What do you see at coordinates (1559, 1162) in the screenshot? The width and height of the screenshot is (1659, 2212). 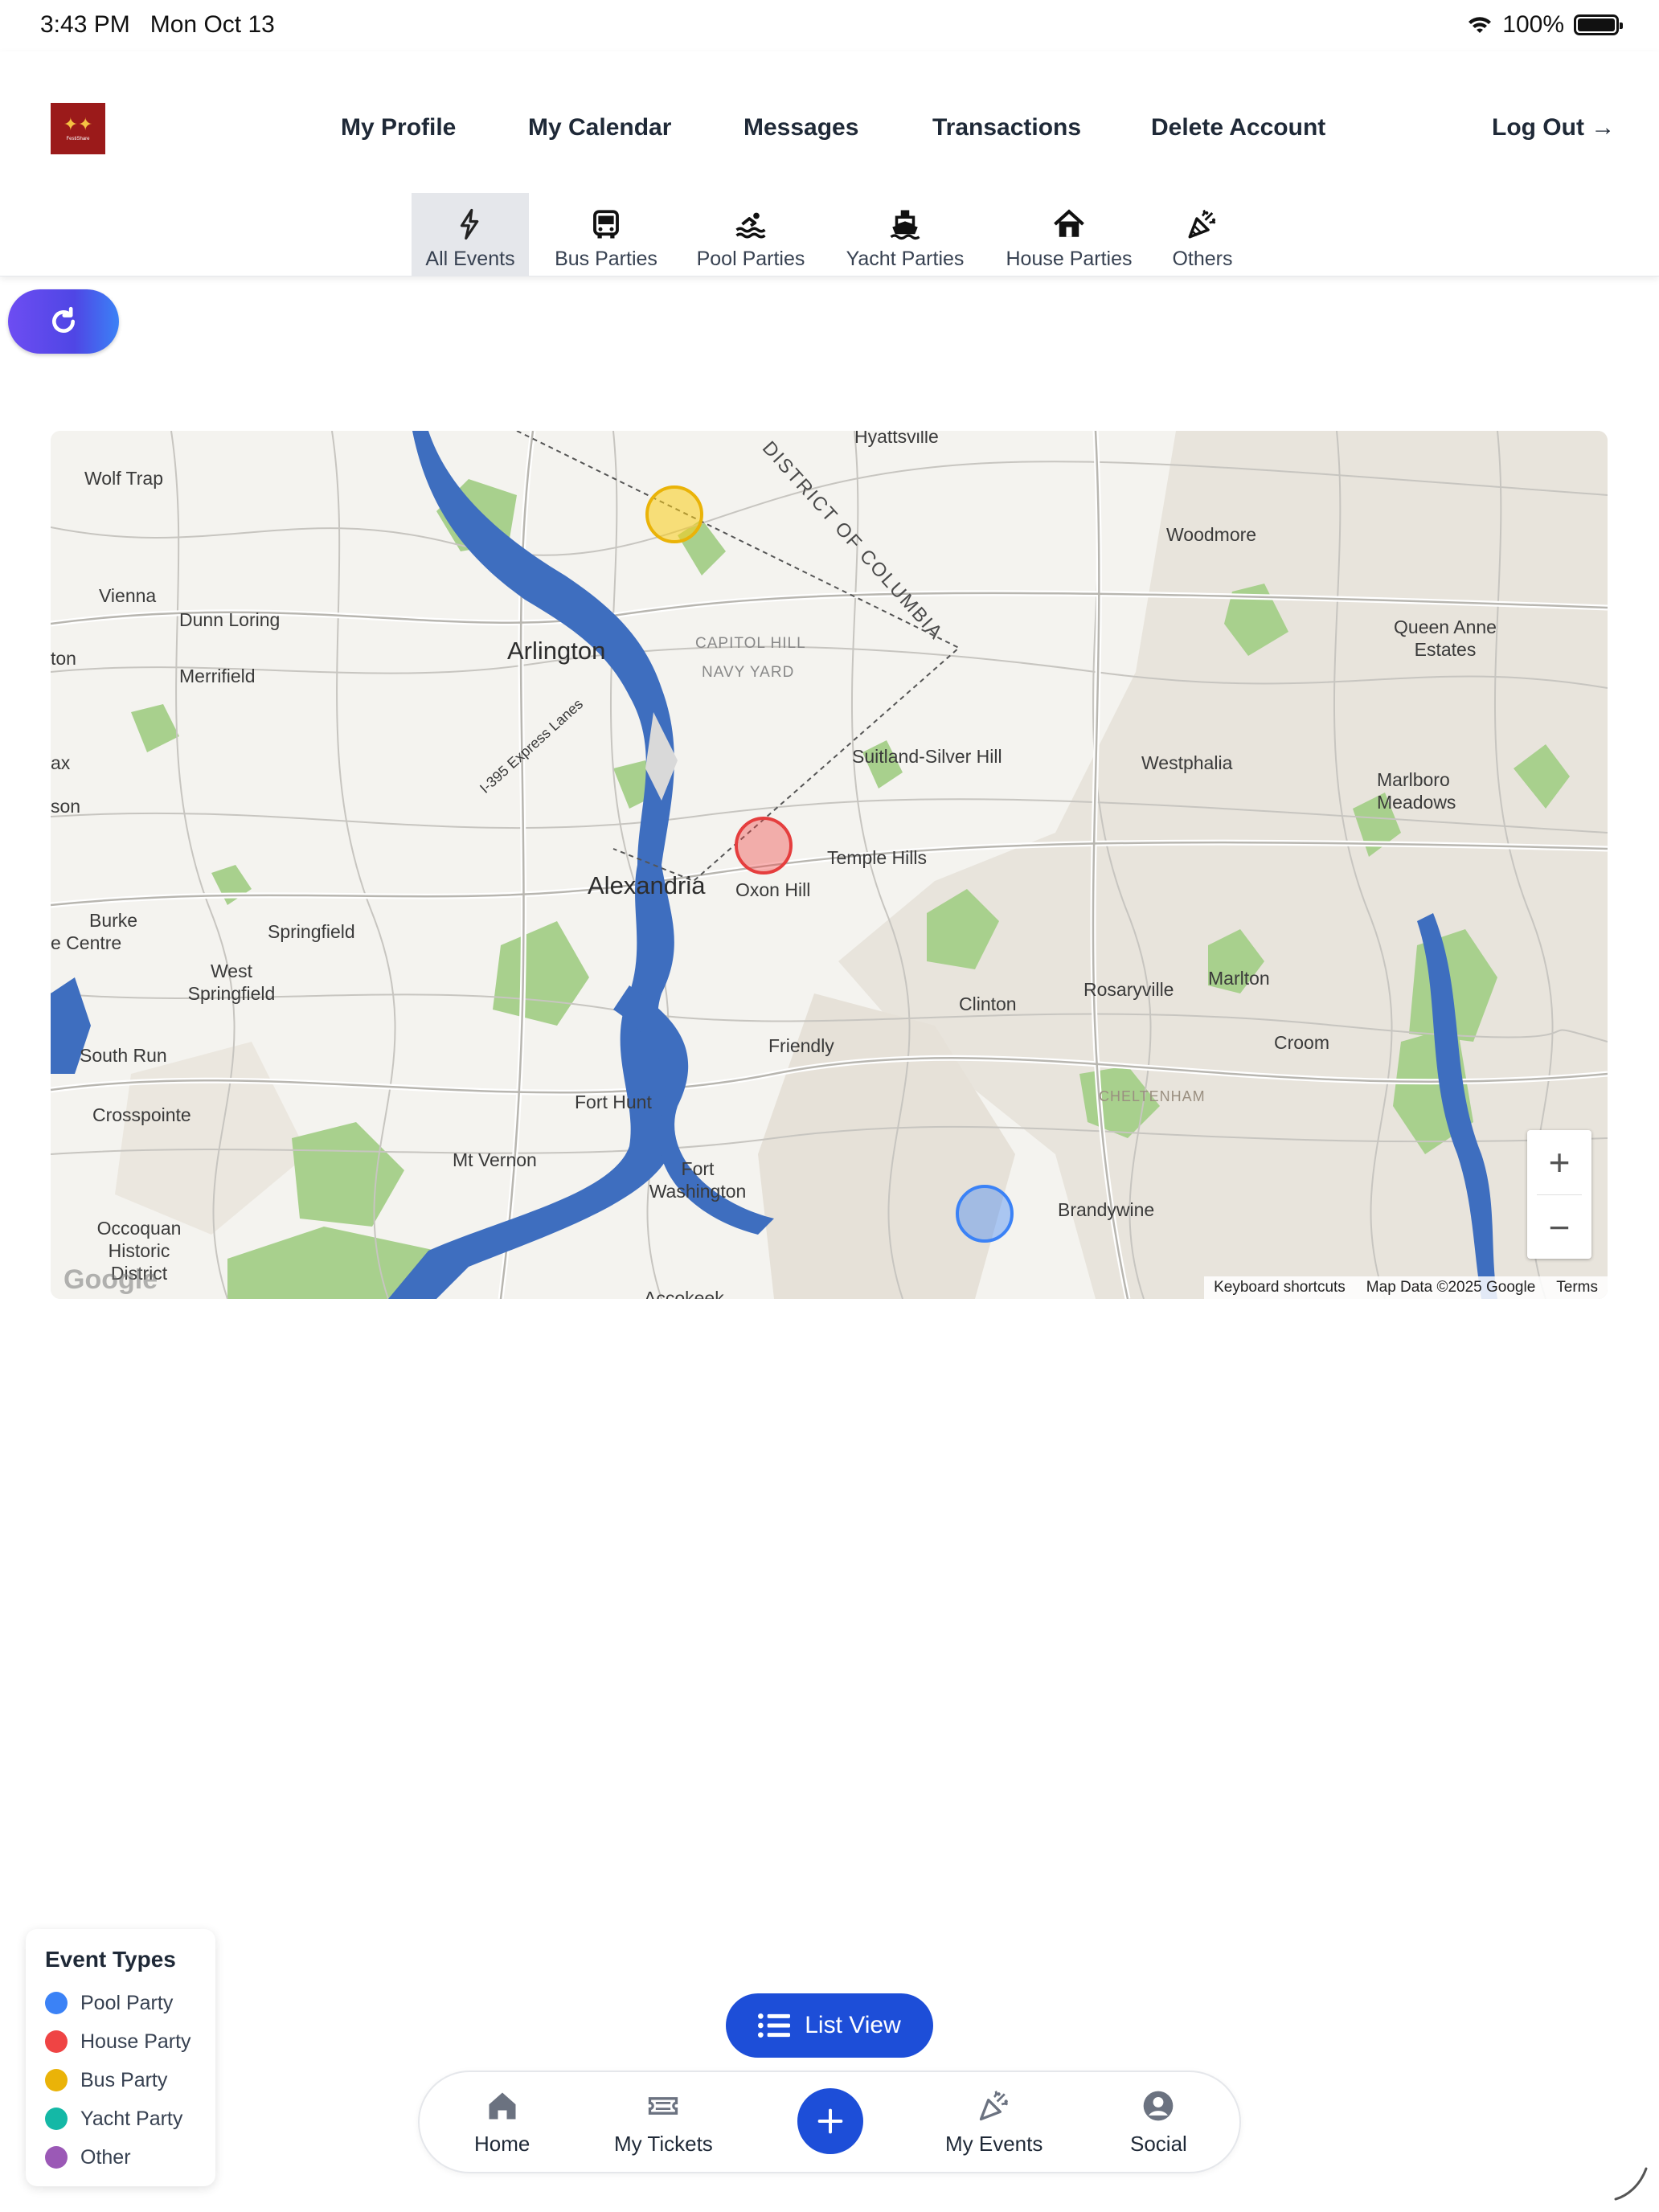 I see `zoom-in-button: +` at bounding box center [1559, 1162].